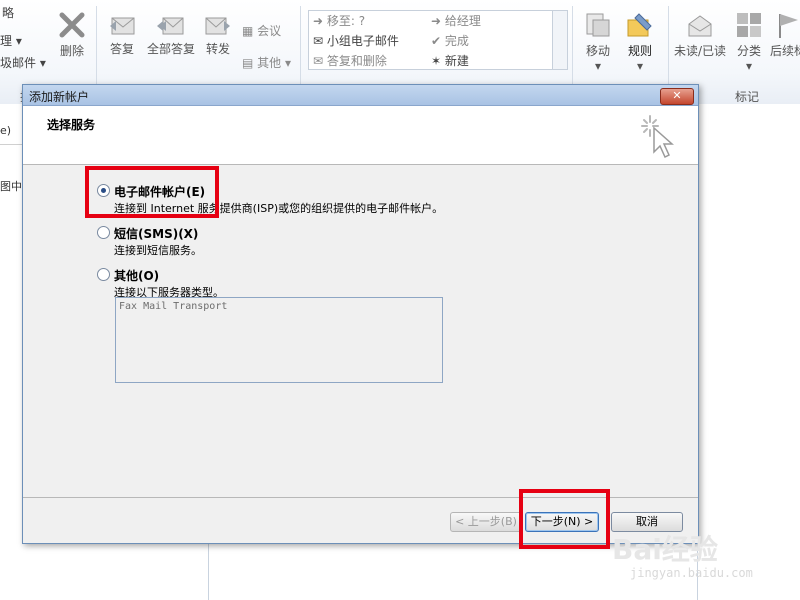 The height and width of the screenshot is (600, 800). Describe the element at coordinates (677, 96) in the screenshot. I see `close-button: ✕` at that location.